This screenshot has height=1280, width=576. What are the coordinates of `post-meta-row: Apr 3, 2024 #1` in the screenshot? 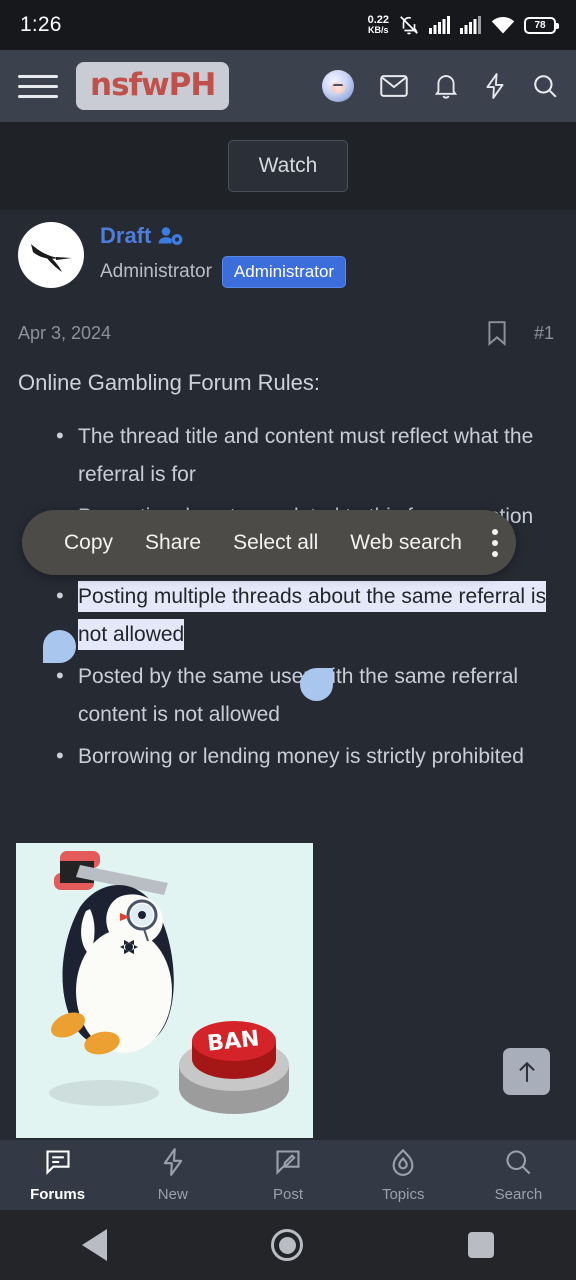 It's located at (288, 322).